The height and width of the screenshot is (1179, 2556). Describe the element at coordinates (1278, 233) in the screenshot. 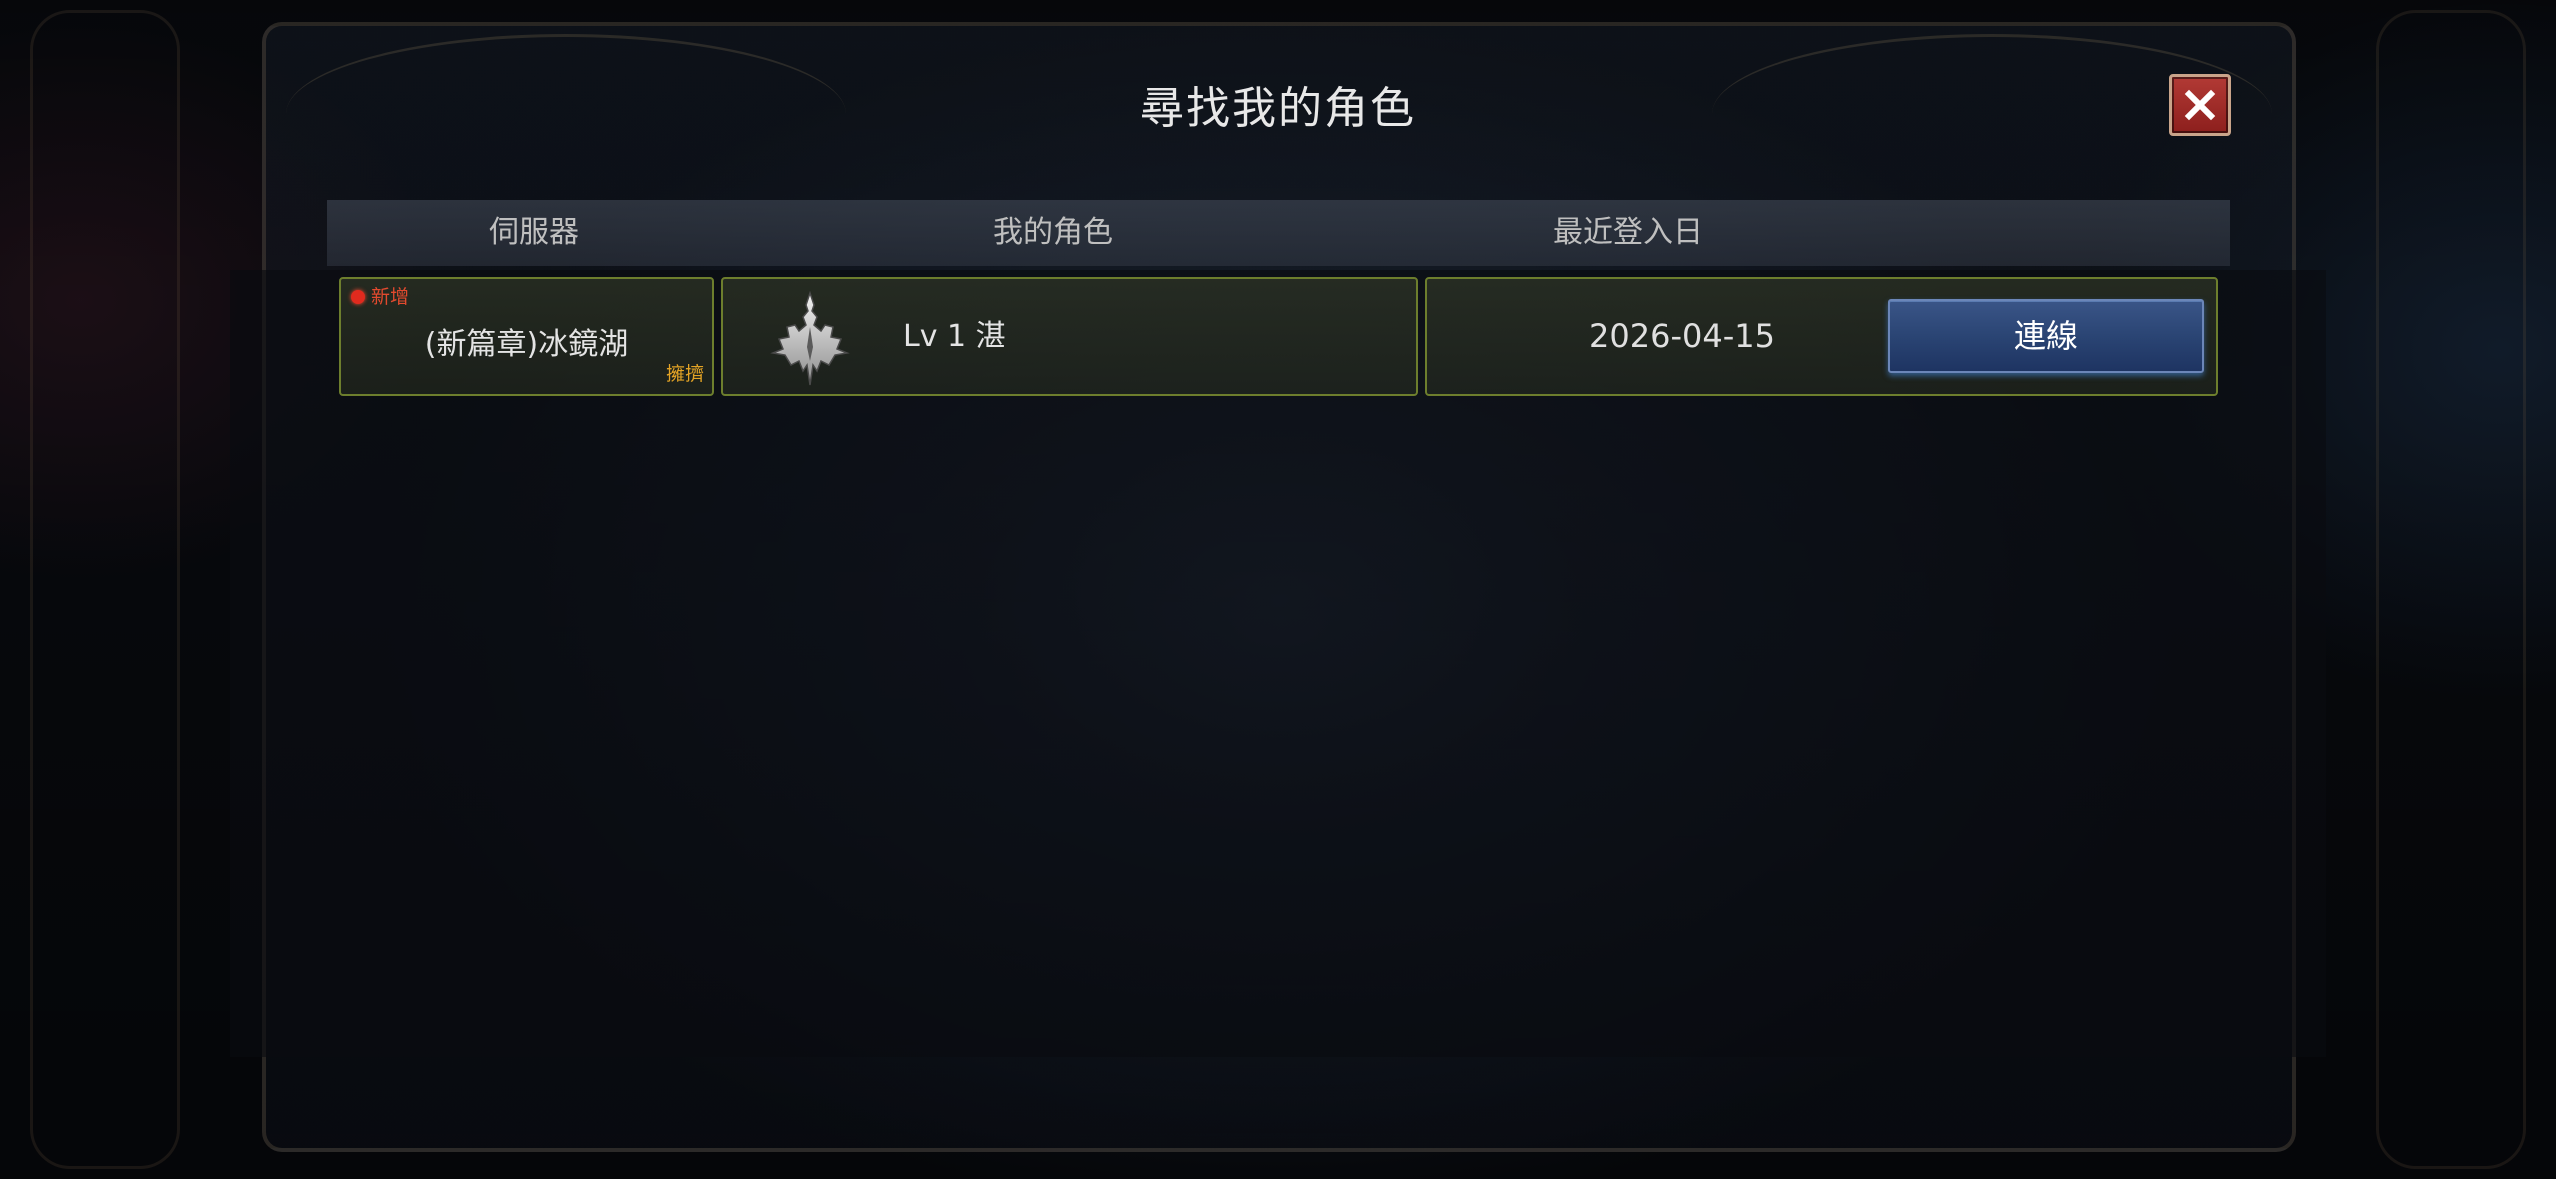

I see `table-header: 伺服器 我的角色 最近登入日` at that location.